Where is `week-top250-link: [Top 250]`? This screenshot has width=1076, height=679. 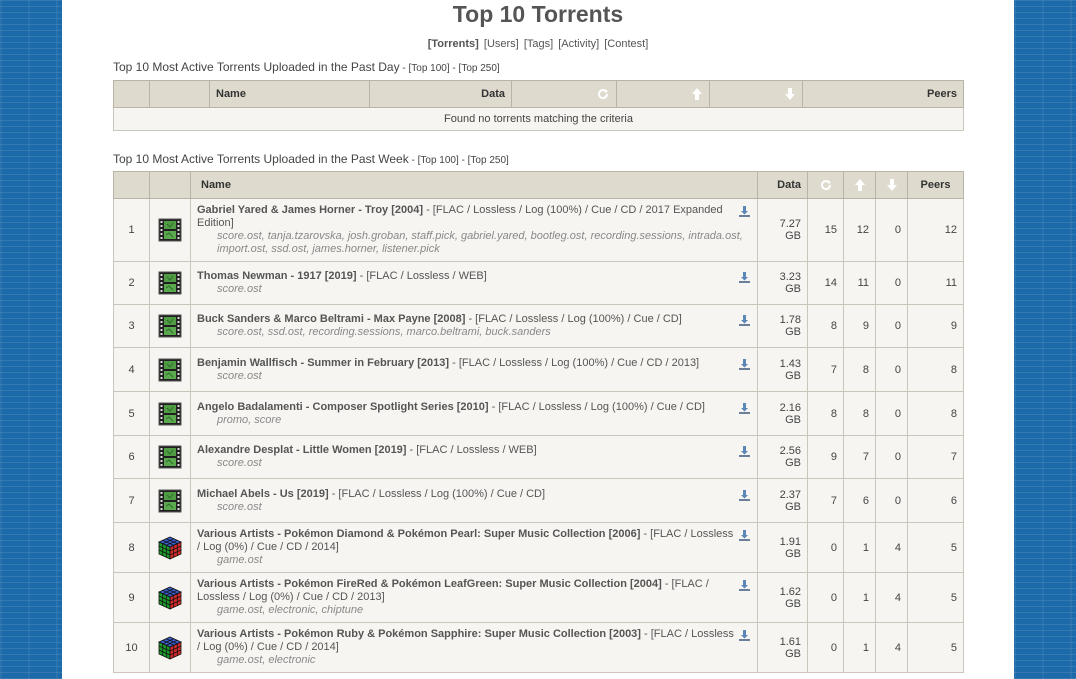
week-top250-link: [Top 250] is located at coordinates (488, 160).